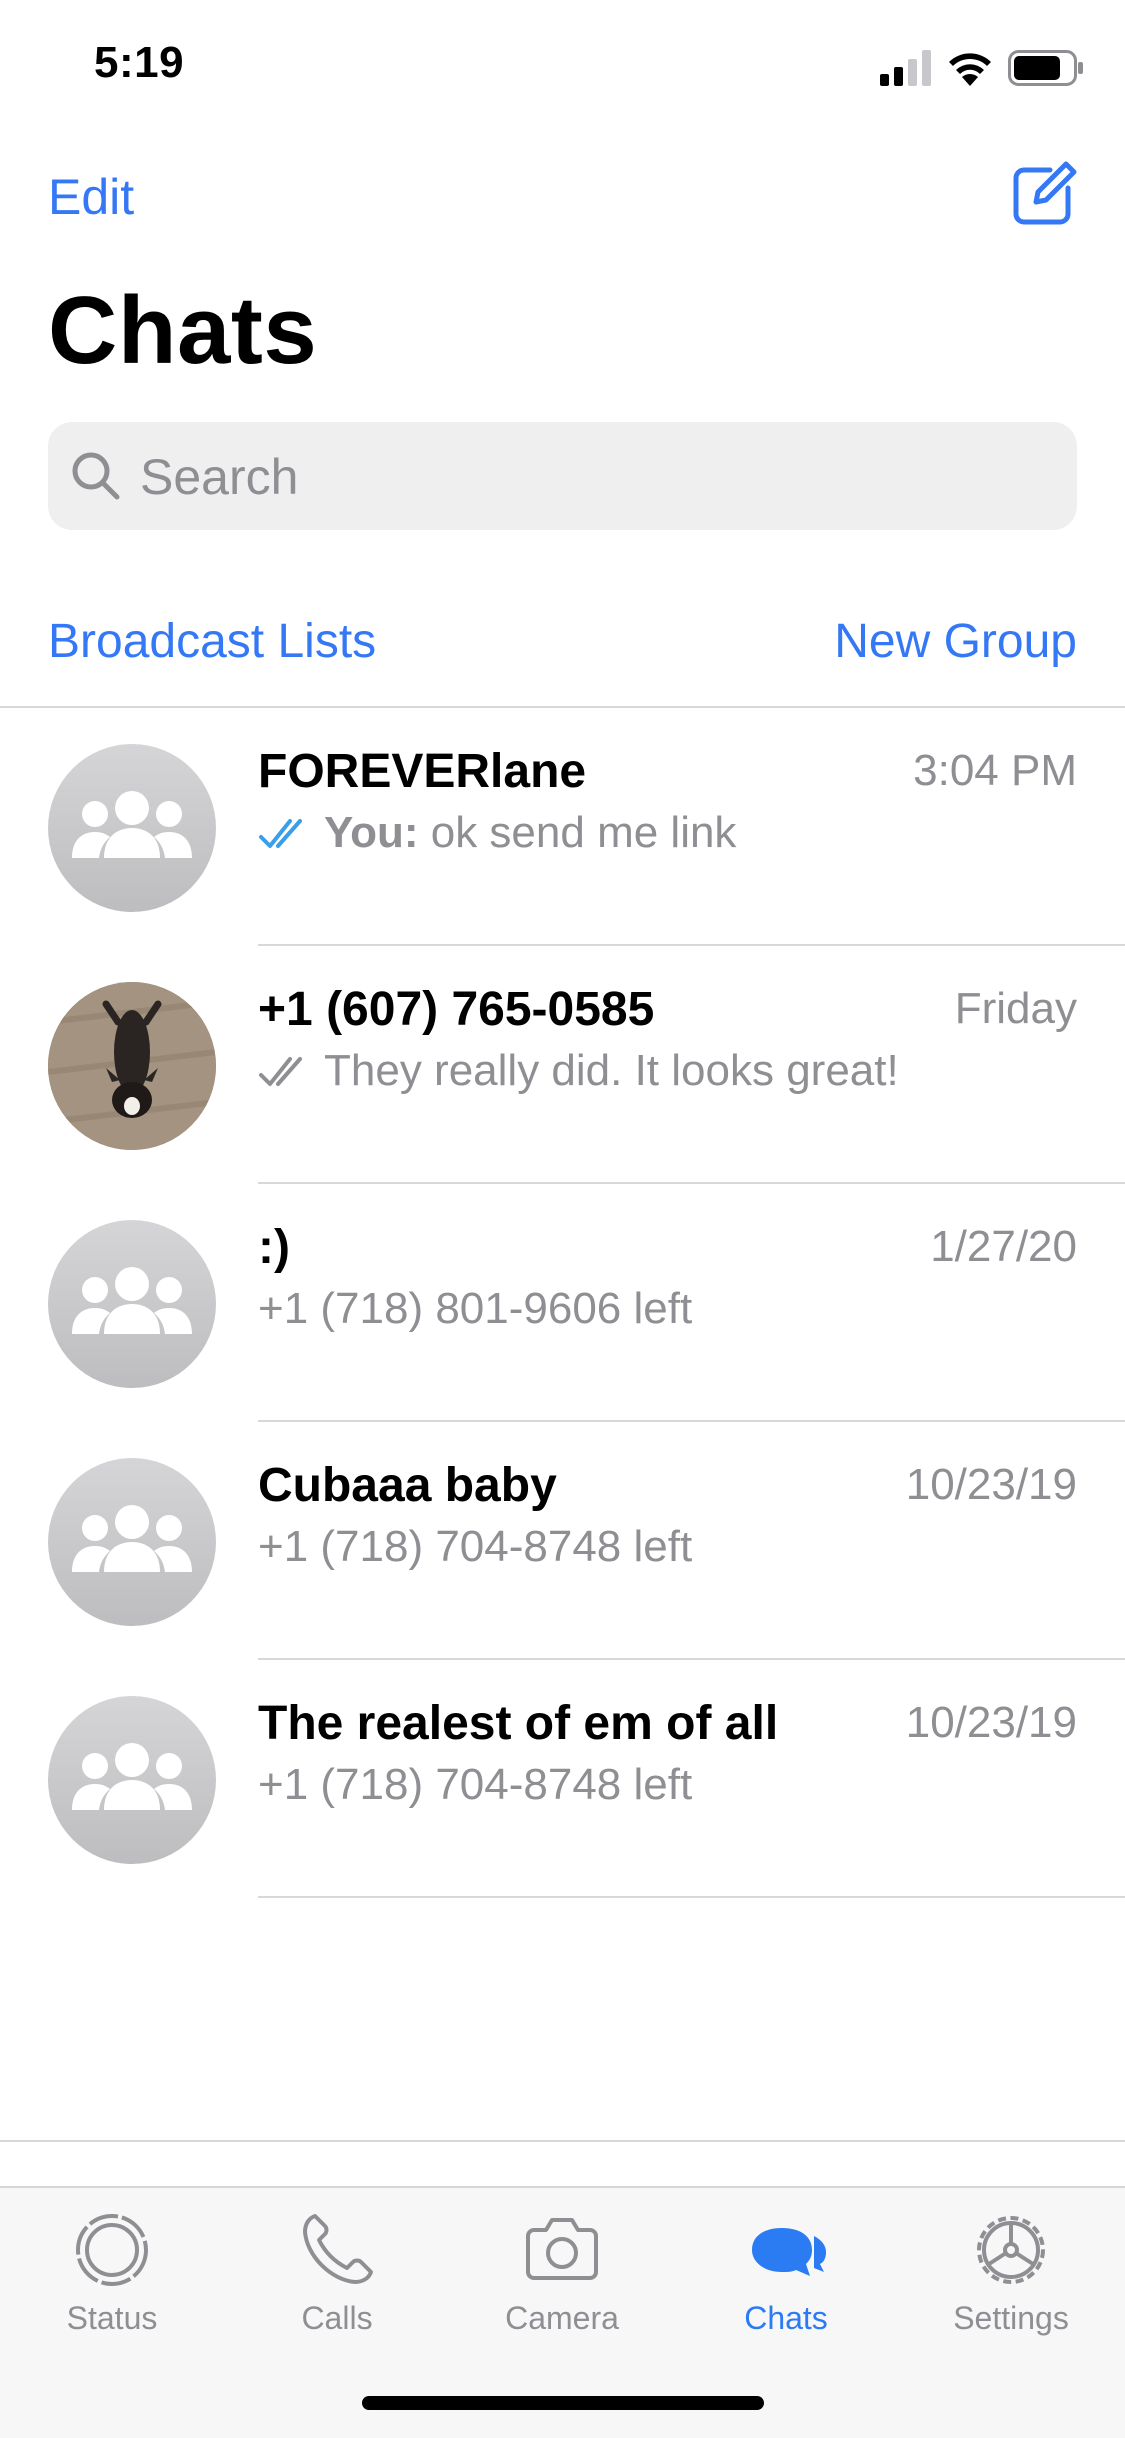 The image size is (1125, 2438). I want to click on chat-name: FOREVERlane, so click(422, 771).